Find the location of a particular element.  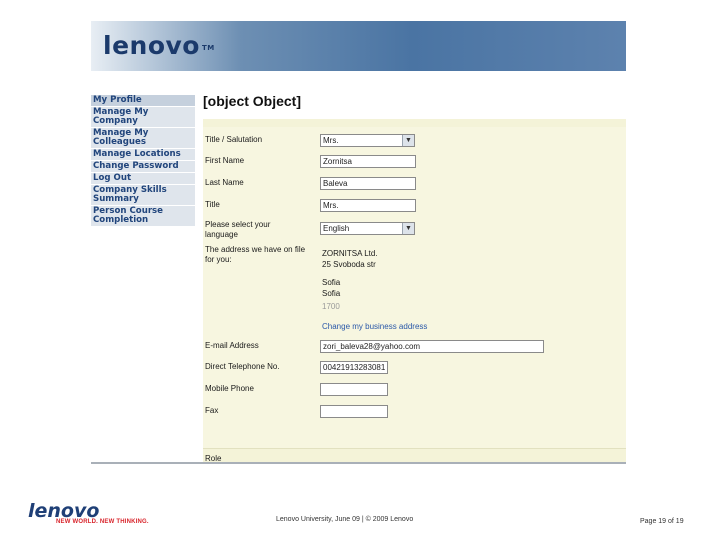

salutation-select: Mrs. ▼ is located at coordinates (367, 140).